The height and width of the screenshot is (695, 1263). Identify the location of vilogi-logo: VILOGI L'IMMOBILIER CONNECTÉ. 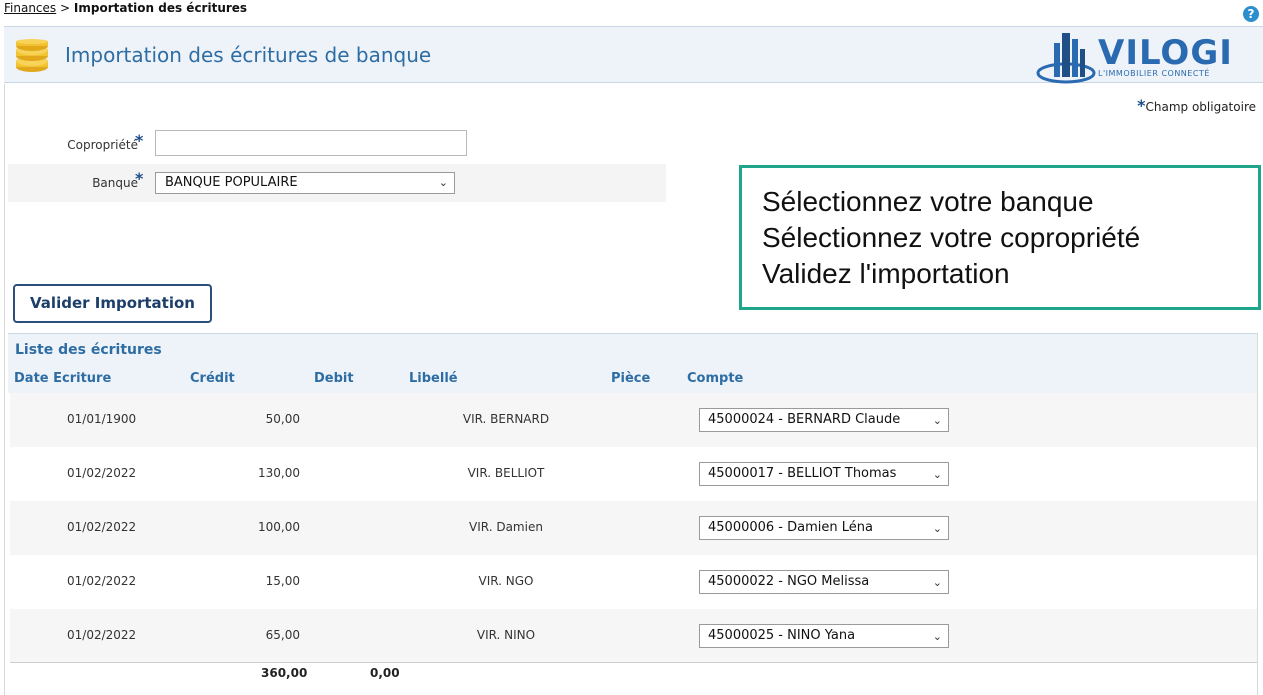
(1138, 57).